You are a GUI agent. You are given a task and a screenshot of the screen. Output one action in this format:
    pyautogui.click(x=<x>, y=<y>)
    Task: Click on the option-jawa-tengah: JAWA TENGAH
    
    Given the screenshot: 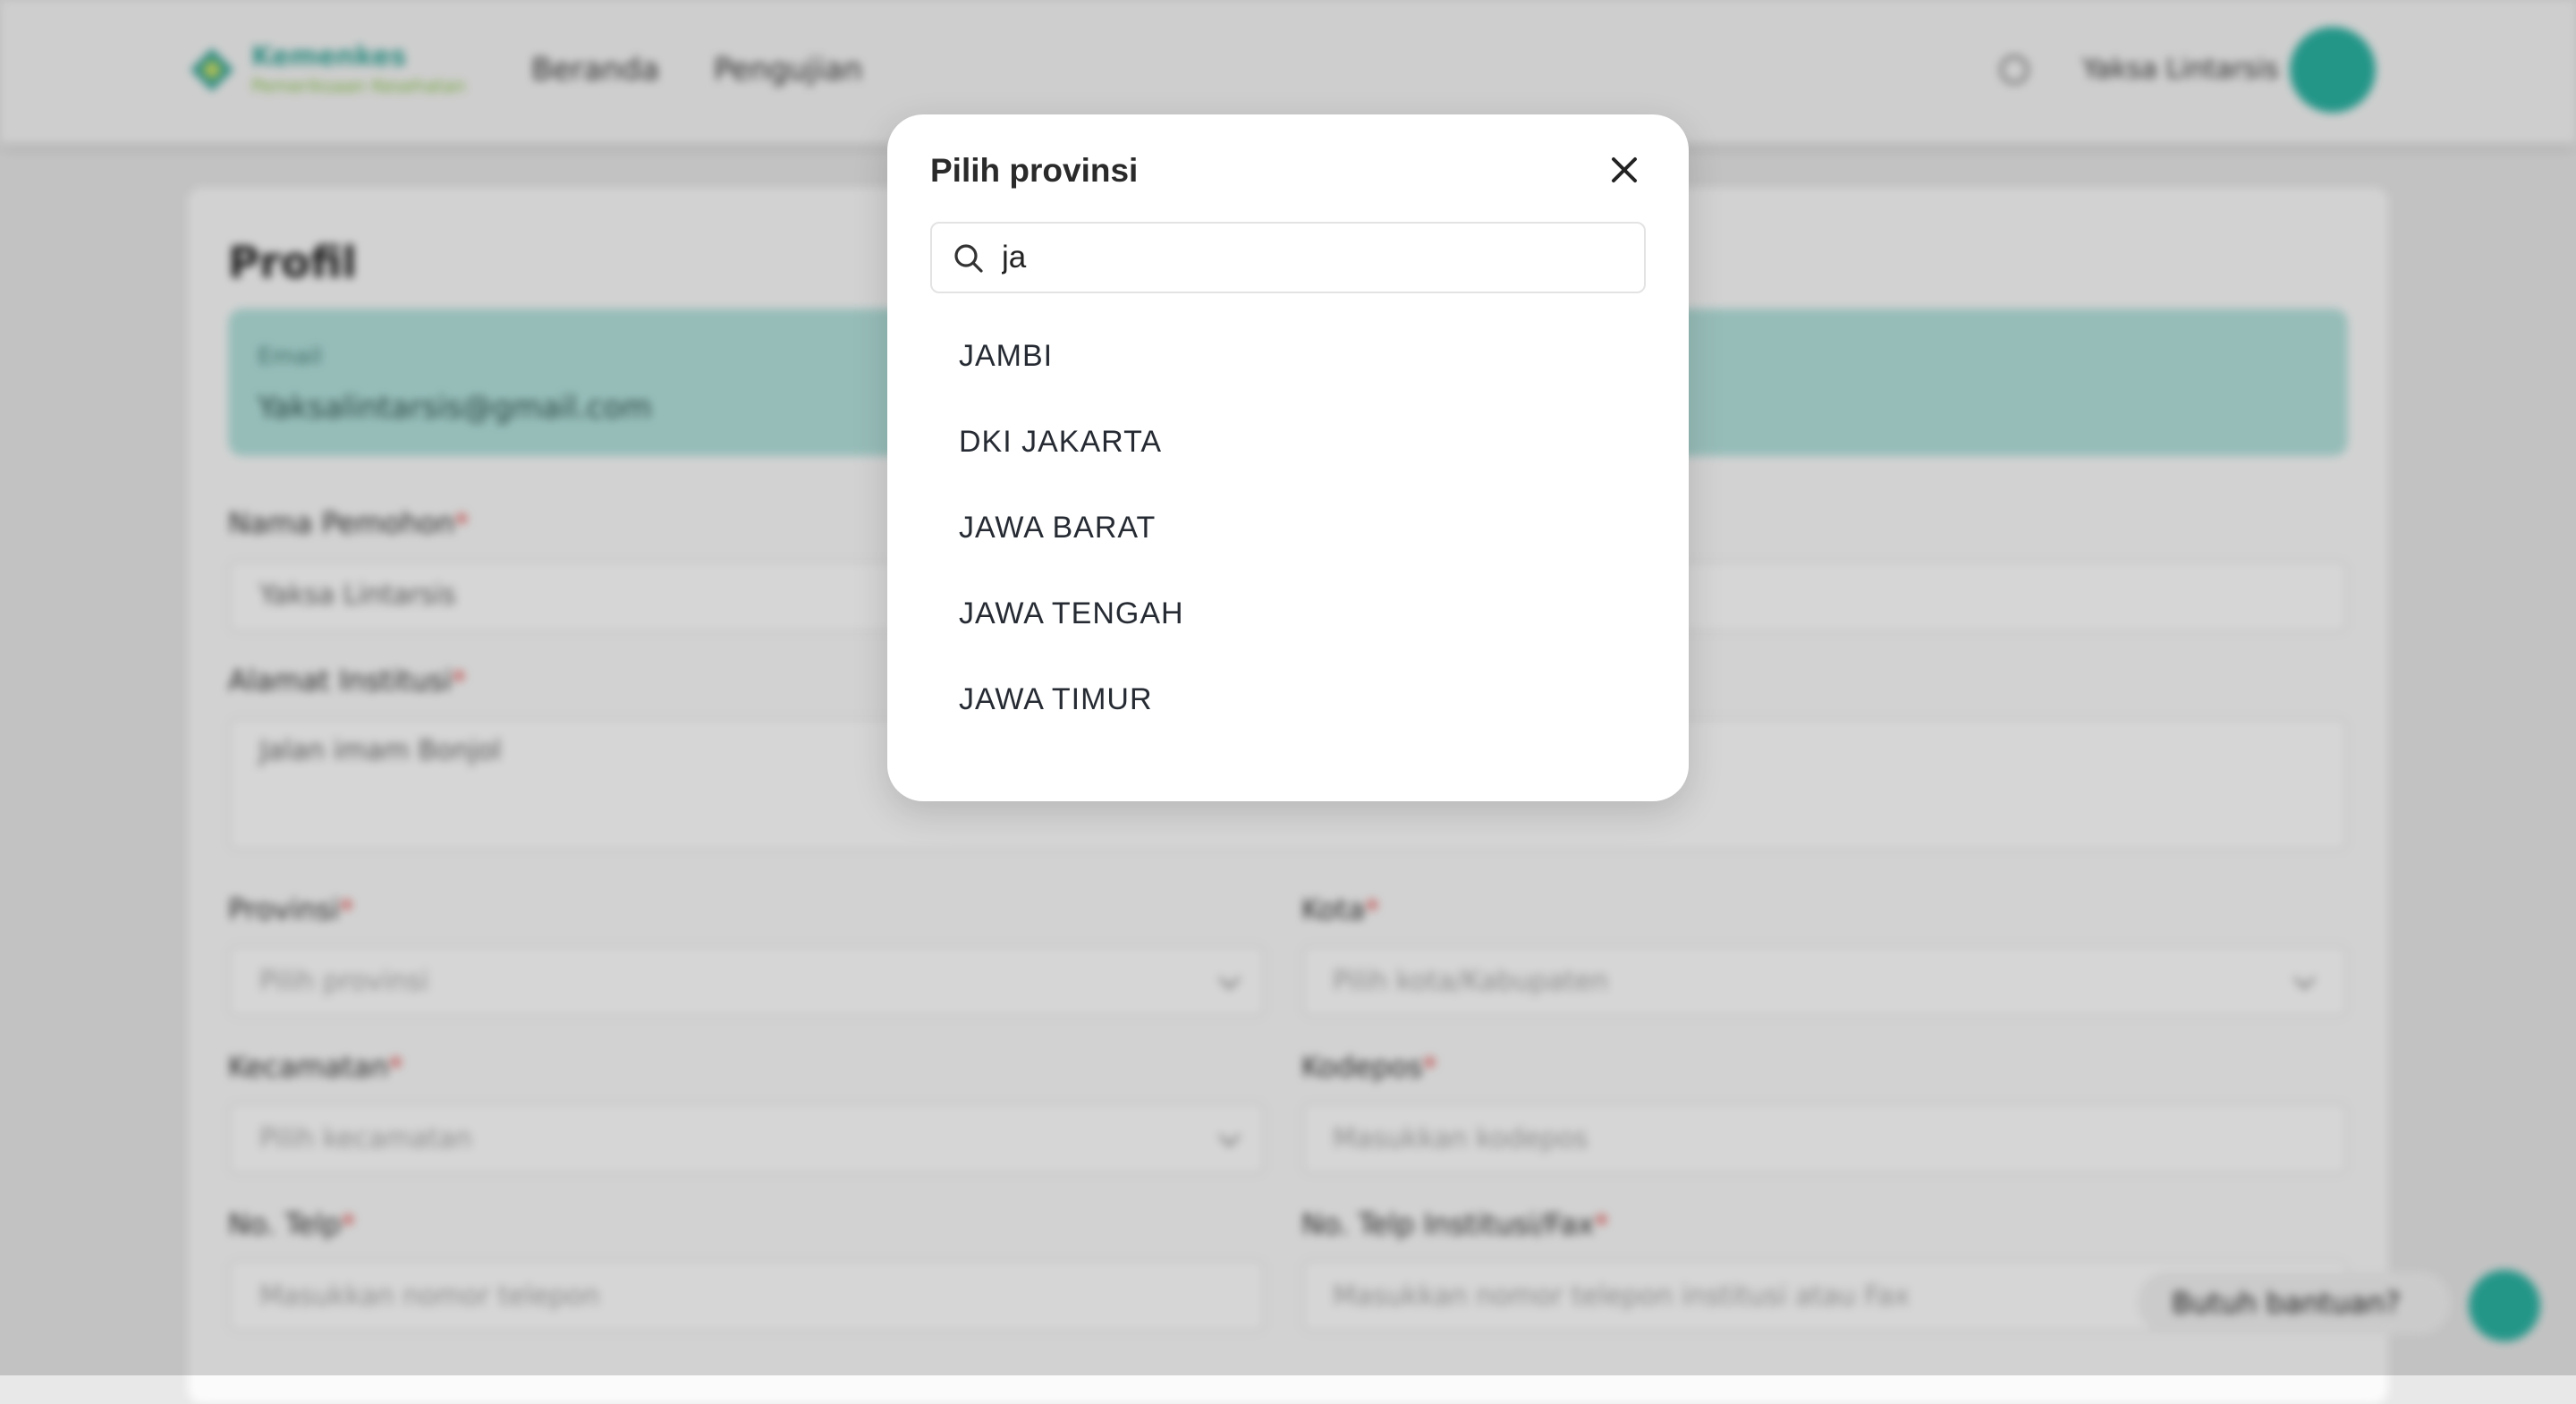 What is the action you would take?
    pyautogui.click(x=1288, y=613)
    